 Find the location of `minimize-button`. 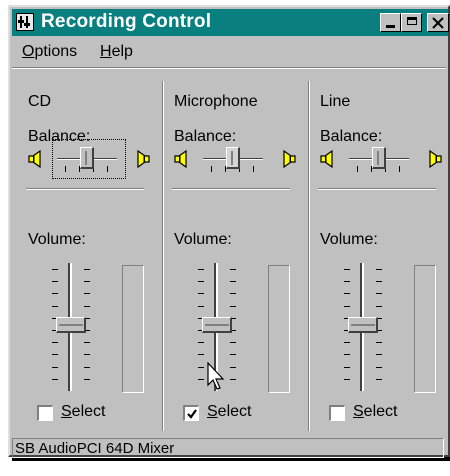

minimize-button is located at coordinates (390, 22).